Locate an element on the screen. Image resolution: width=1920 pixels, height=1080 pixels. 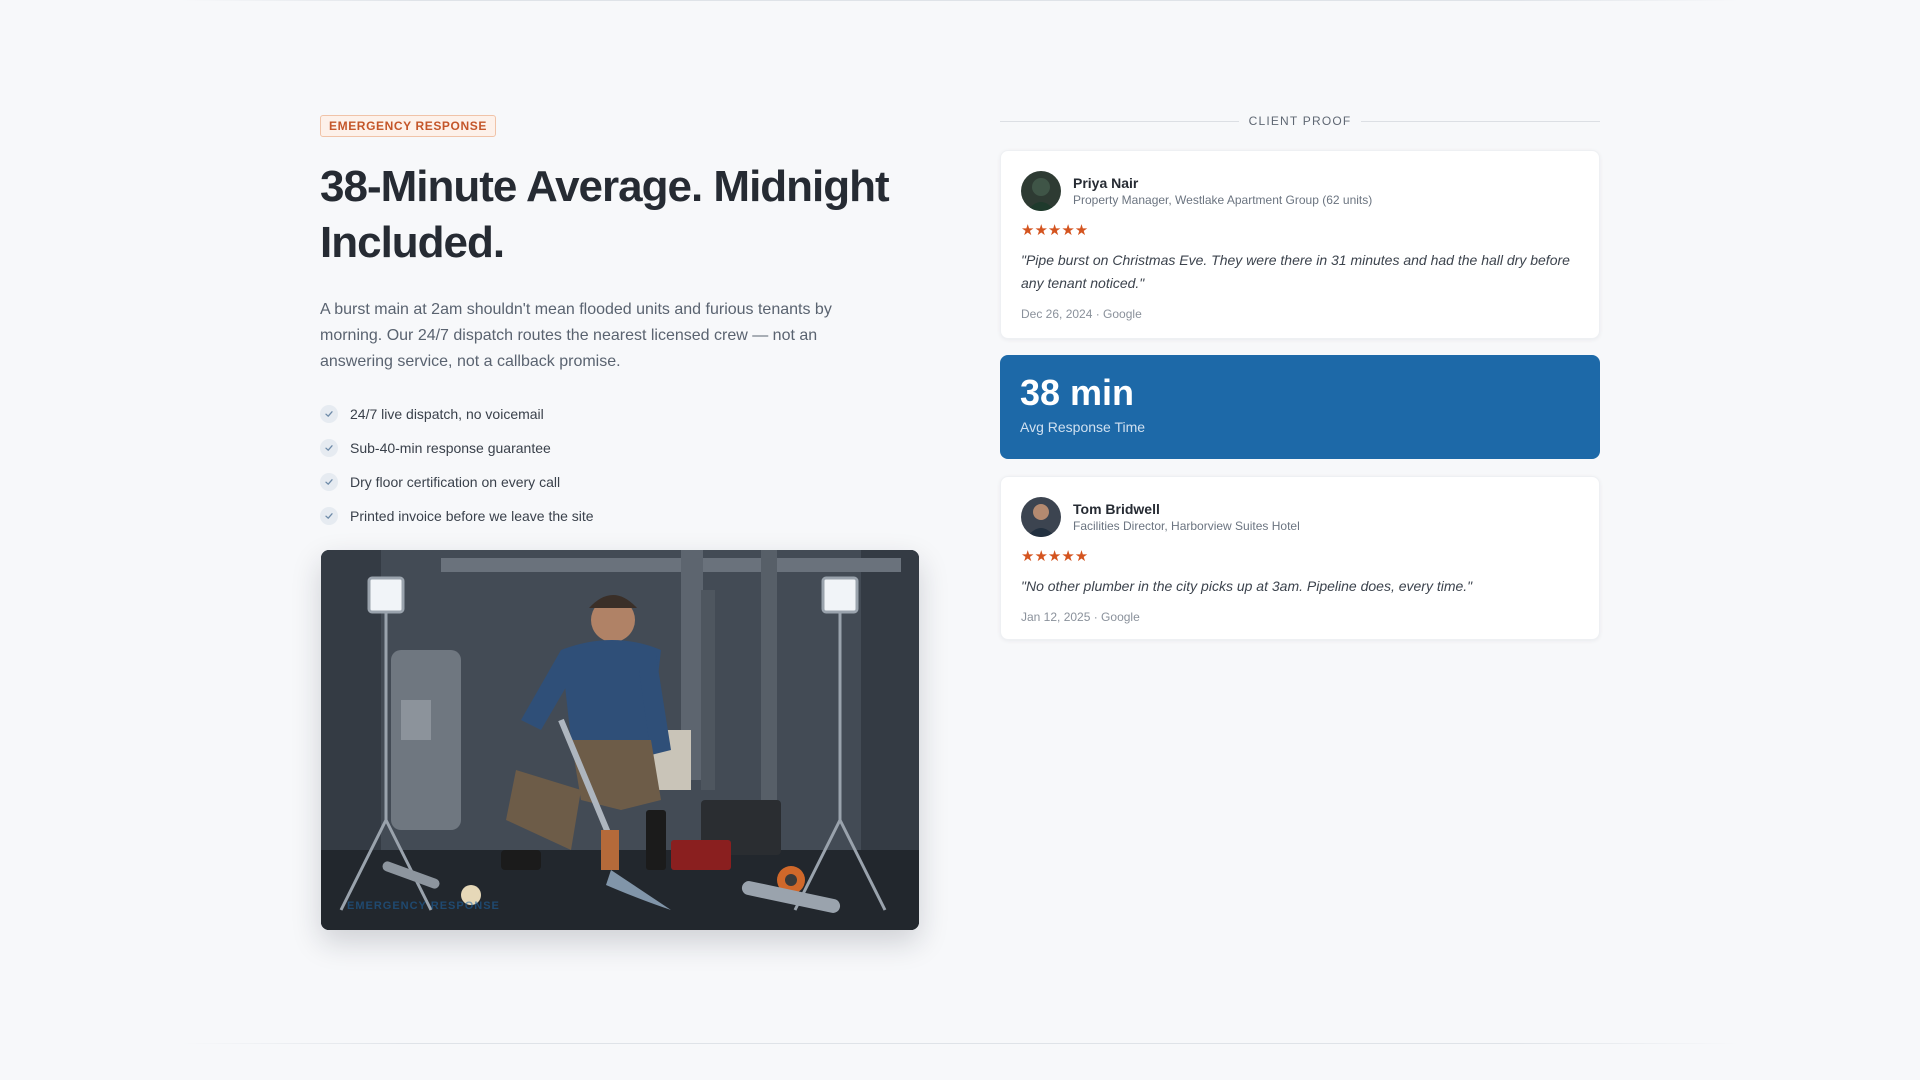
feature-item: 24/7 live dispatch, no voicemail is located at coordinates (620, 414).